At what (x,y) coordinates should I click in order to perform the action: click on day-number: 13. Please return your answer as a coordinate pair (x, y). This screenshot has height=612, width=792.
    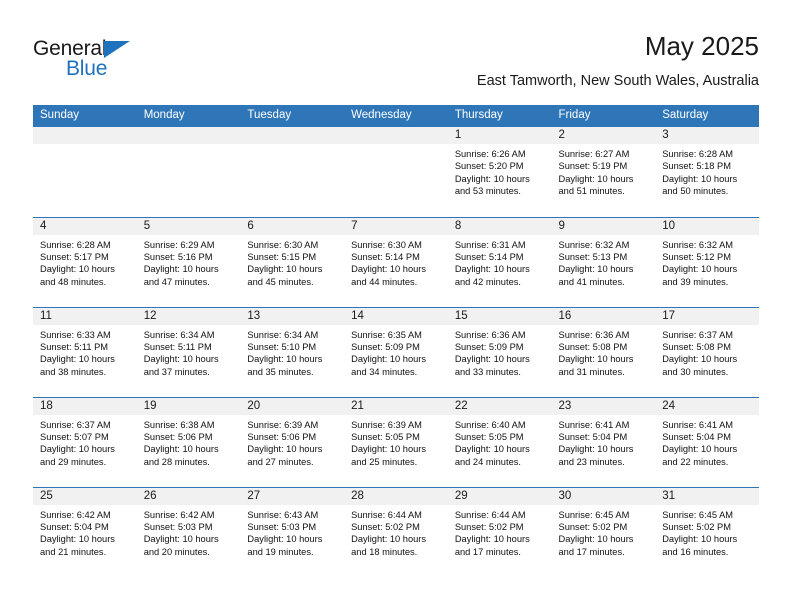
    Looking at the image, I should click on (292, 316).